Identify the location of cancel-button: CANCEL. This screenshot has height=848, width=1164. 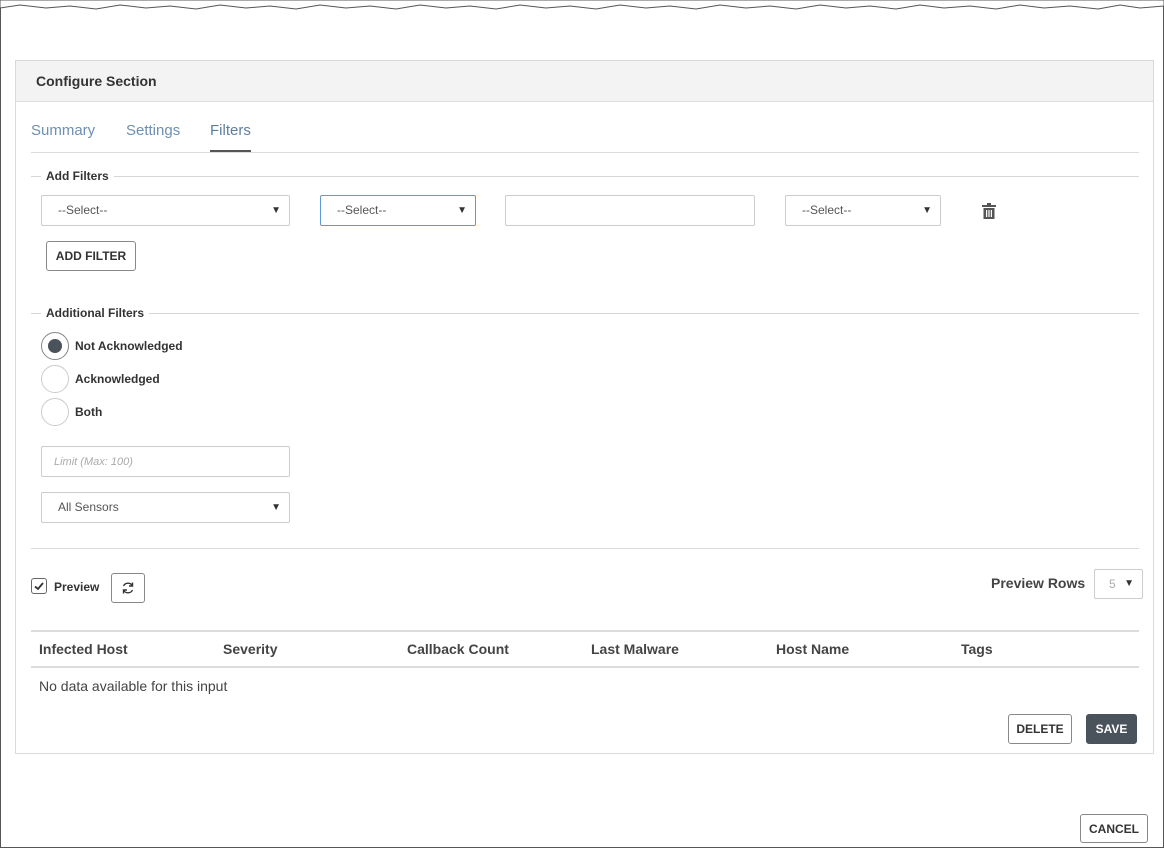
(1114, 828).